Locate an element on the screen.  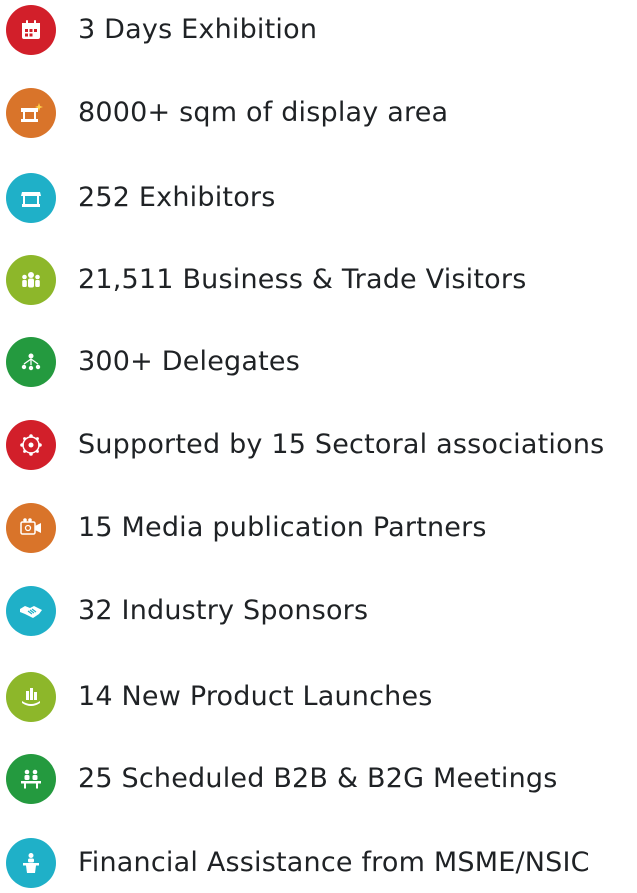
highlight-item-days: 3 Days Exhibition is located at coordinates (318, 30).